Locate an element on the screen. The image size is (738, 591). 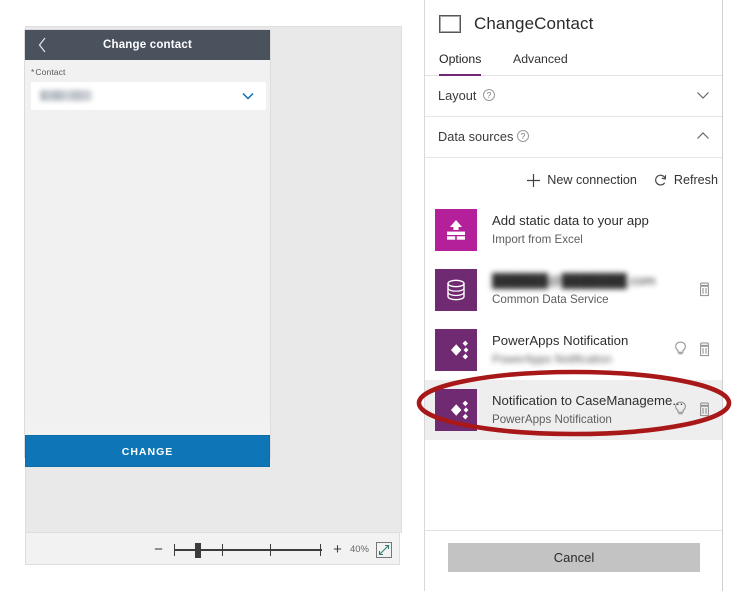
panel-header: ChangeContact is located at coordinates (573, 23).